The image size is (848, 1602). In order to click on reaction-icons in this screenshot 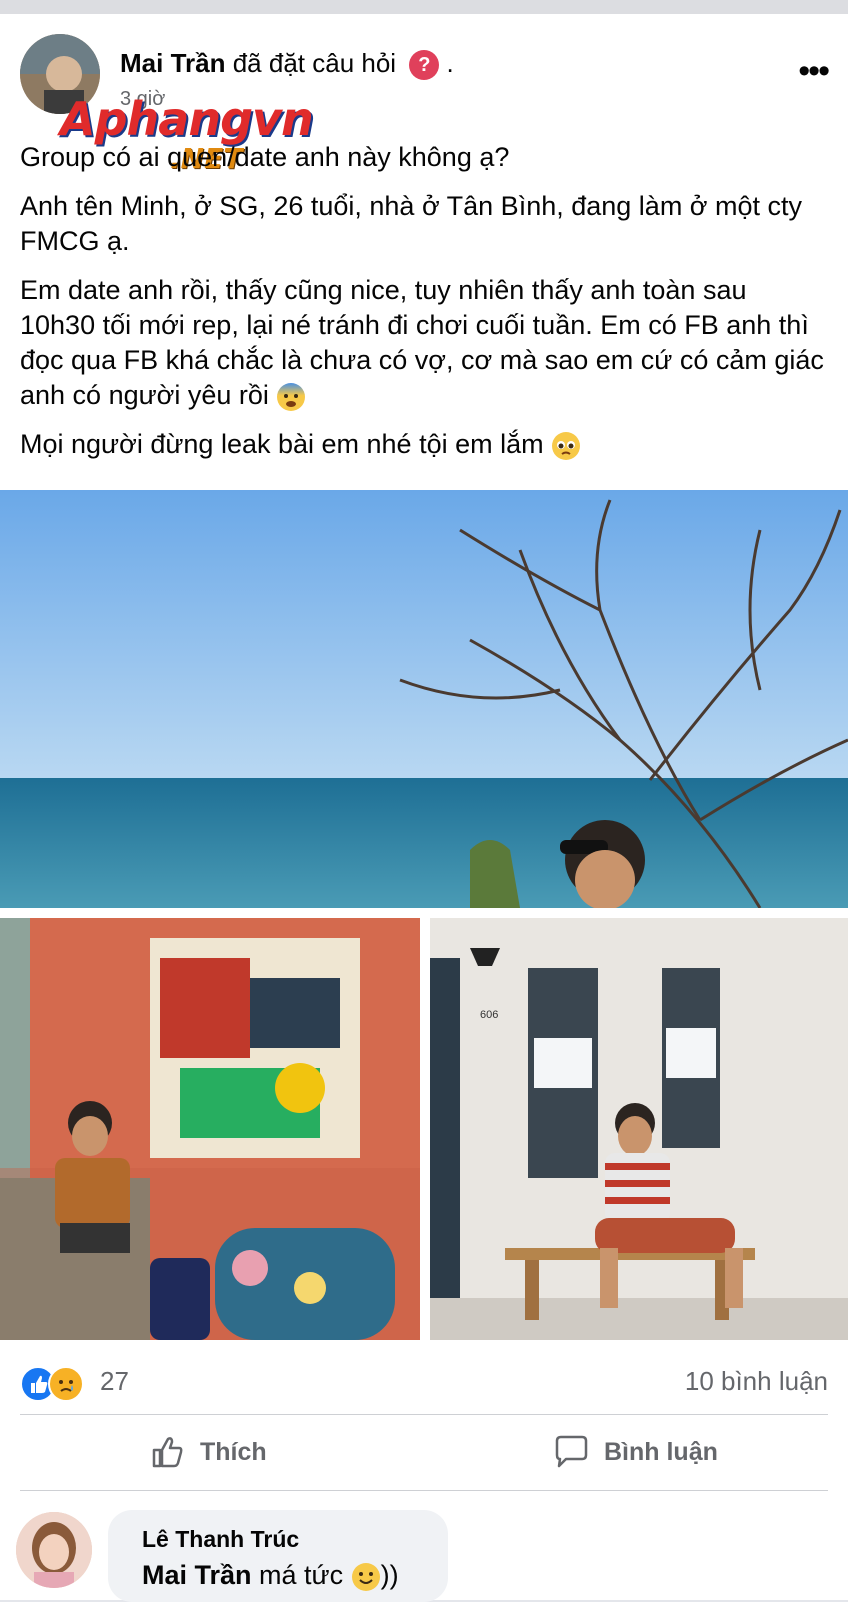, I will do `click(55, 1384)`.